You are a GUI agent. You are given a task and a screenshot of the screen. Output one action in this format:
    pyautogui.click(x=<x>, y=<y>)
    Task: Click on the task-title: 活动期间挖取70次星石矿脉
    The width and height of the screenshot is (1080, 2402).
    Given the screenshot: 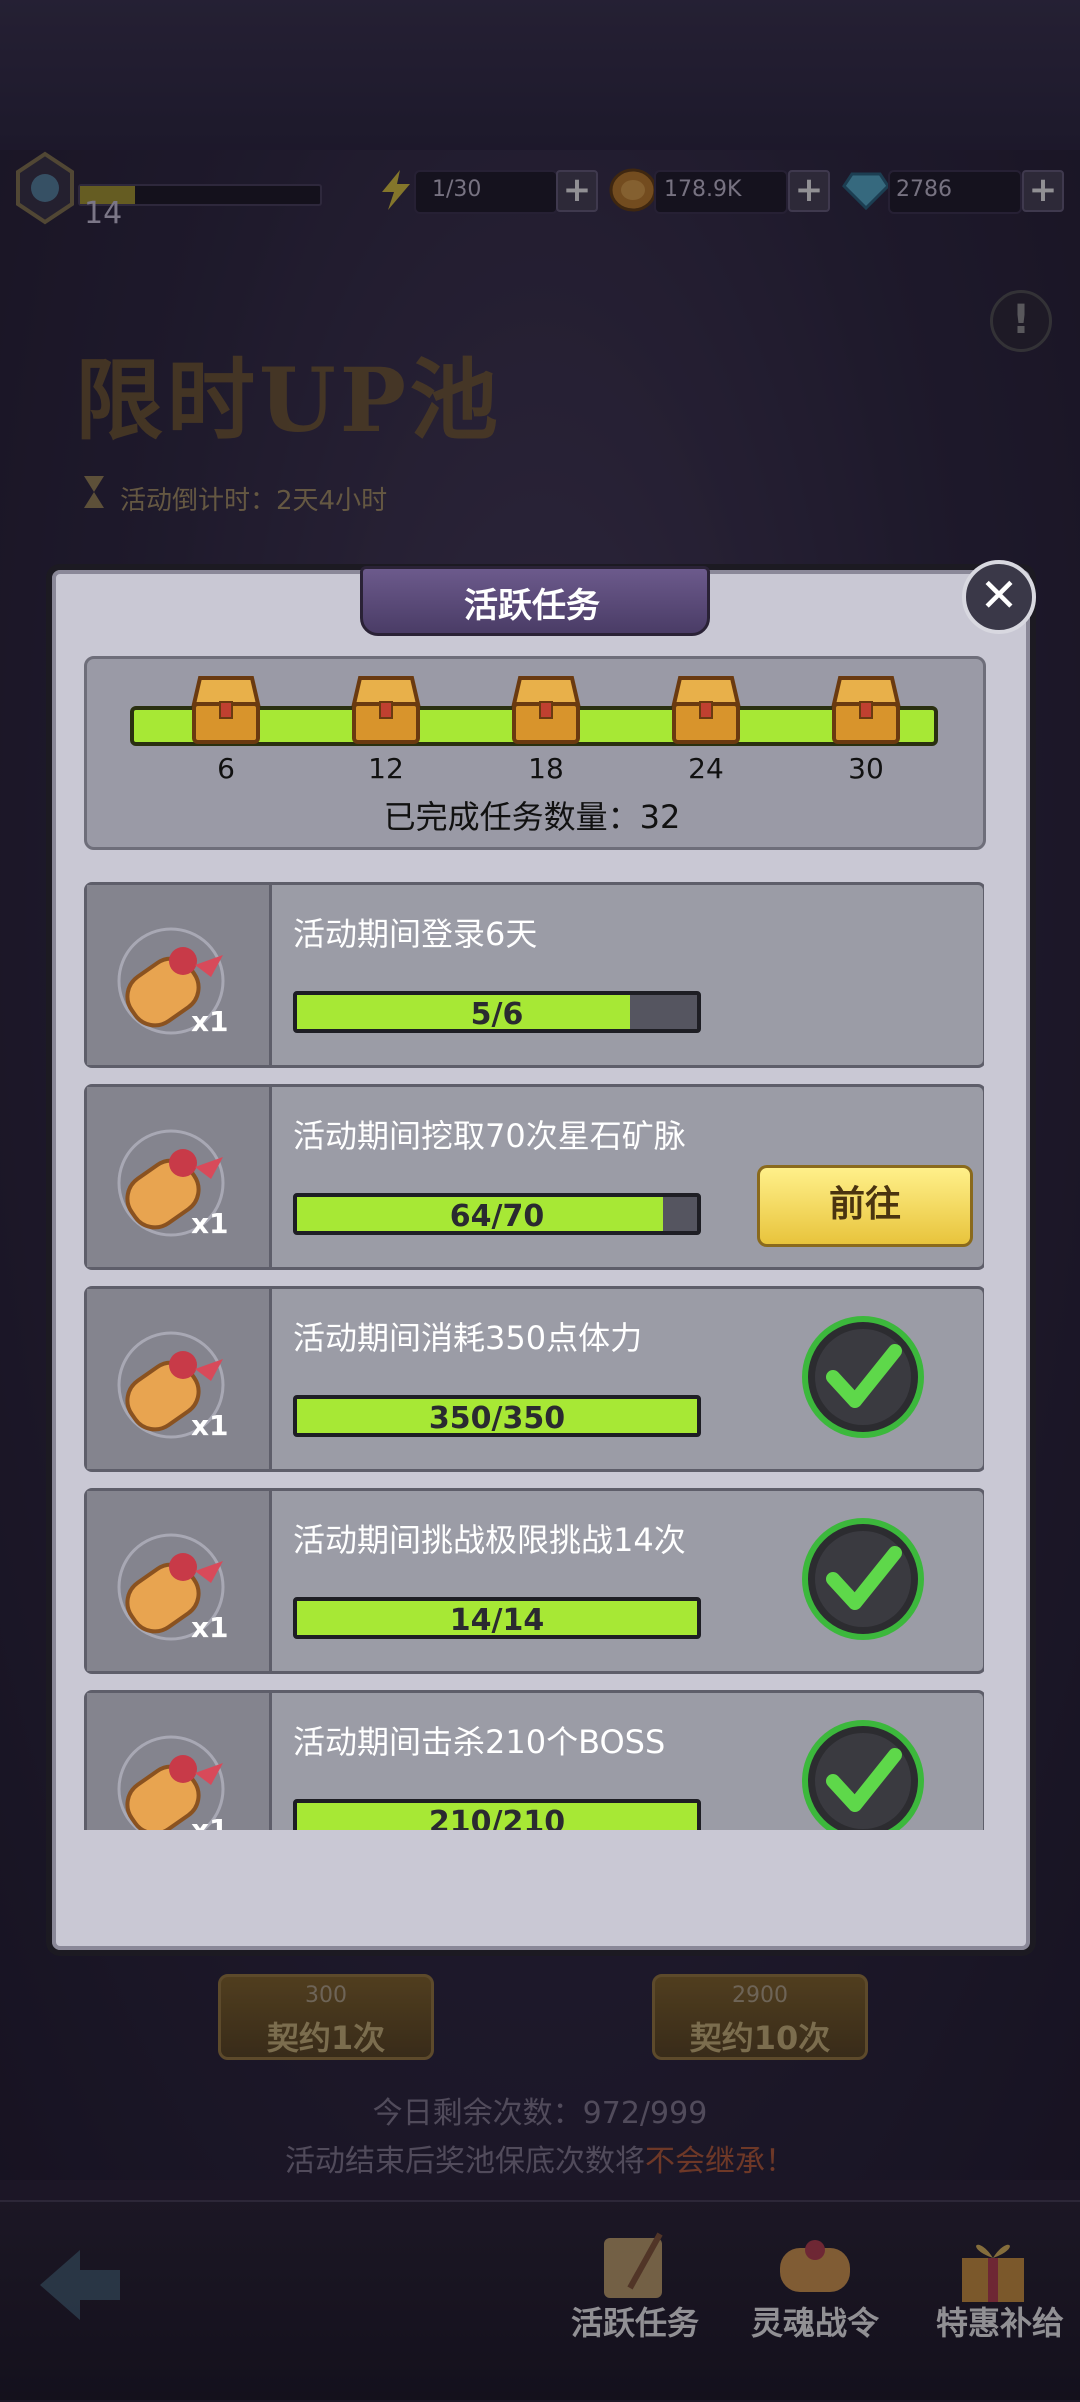 What is the action you would take?
    pyautogui.click(x=489, y=1136)
    